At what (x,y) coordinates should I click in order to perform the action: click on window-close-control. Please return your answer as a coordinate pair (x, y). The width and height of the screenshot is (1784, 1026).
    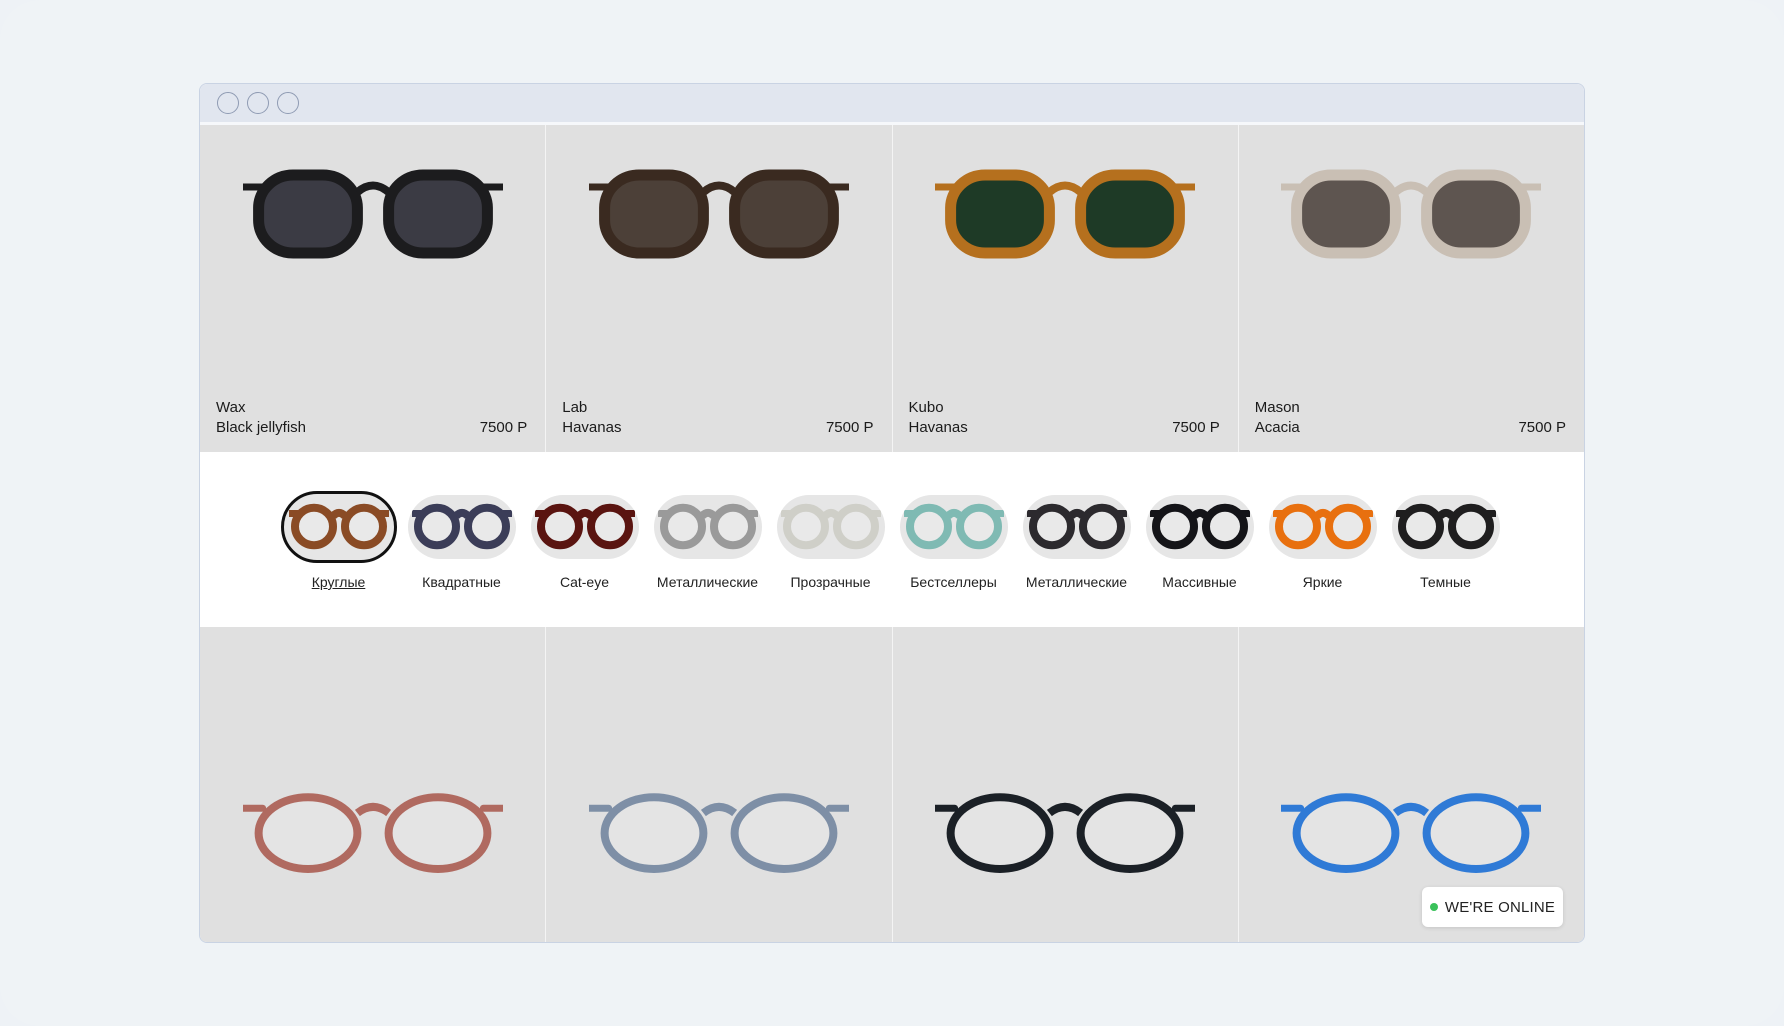
    Looking at the image, I should click on (228, 103).